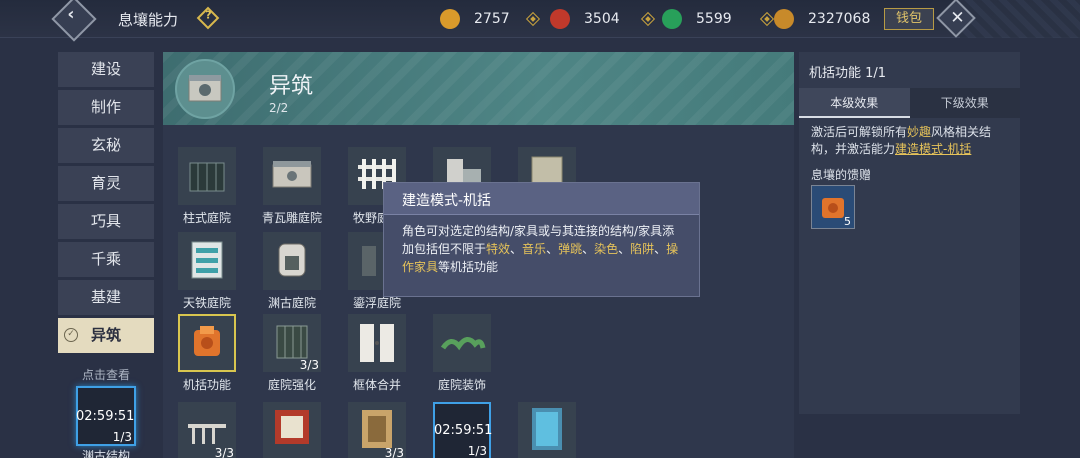 The width and height of the screenshot is (1080, 458). I want to click on sidebar-item-yizhu: ✓ 异筑, so click(106, 335).